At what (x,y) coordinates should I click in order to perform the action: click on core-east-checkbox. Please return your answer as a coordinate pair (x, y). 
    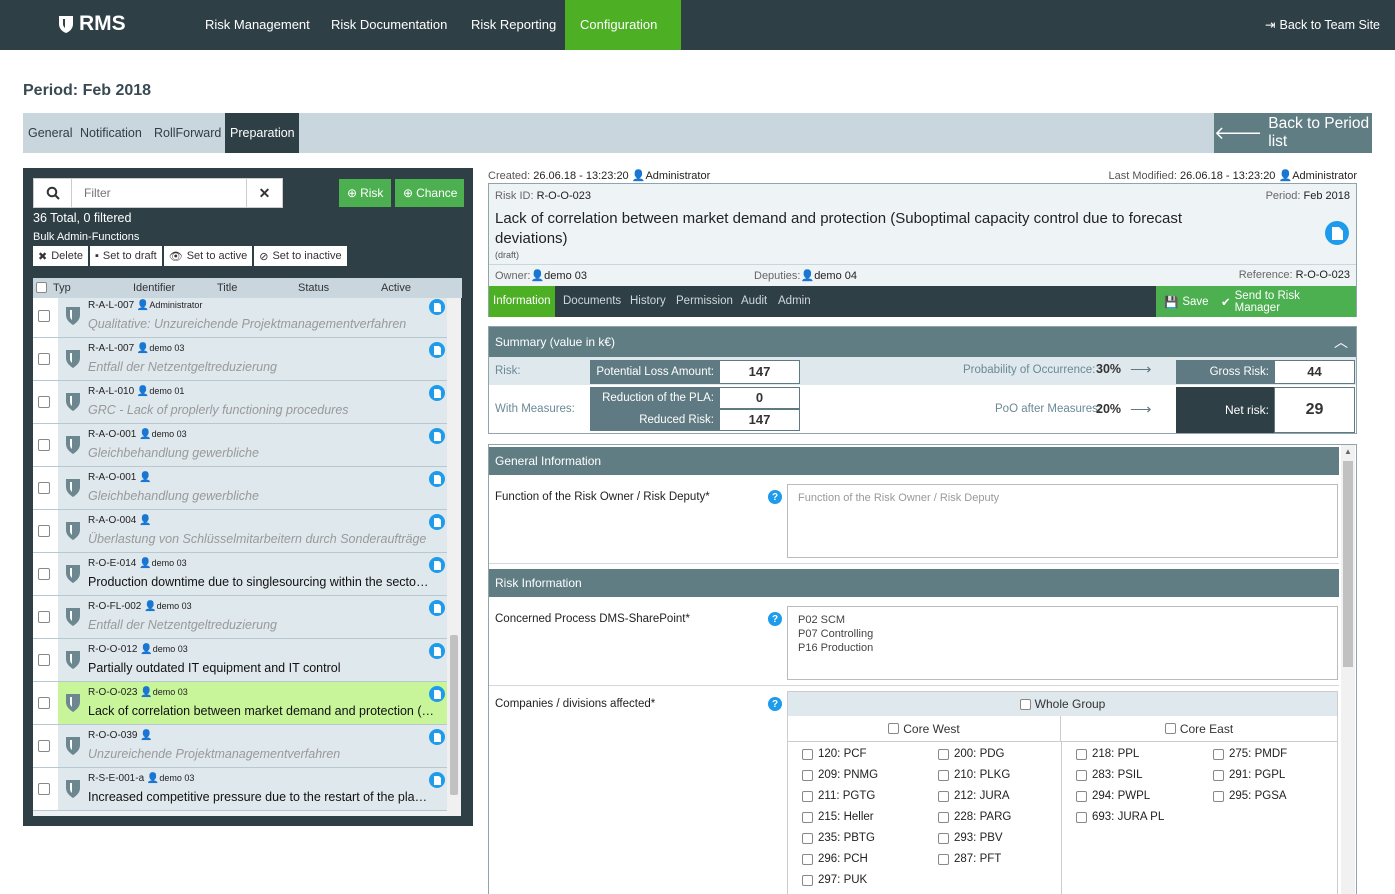
    Looking at the image, I should click on (1170, 728).